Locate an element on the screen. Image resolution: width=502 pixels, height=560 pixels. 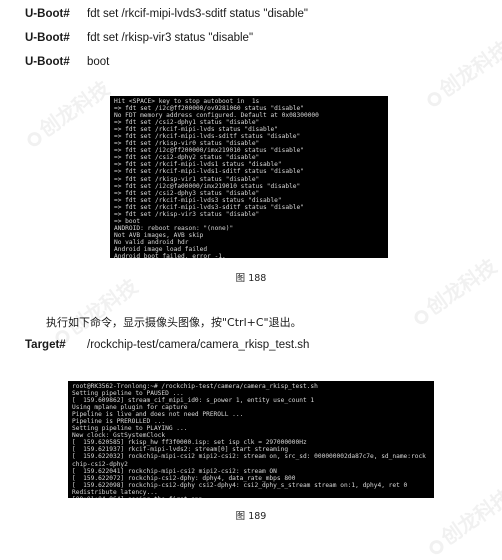
terminal-line: [00:01:04.964] seeing the first app is located at coordinates (251, 497).